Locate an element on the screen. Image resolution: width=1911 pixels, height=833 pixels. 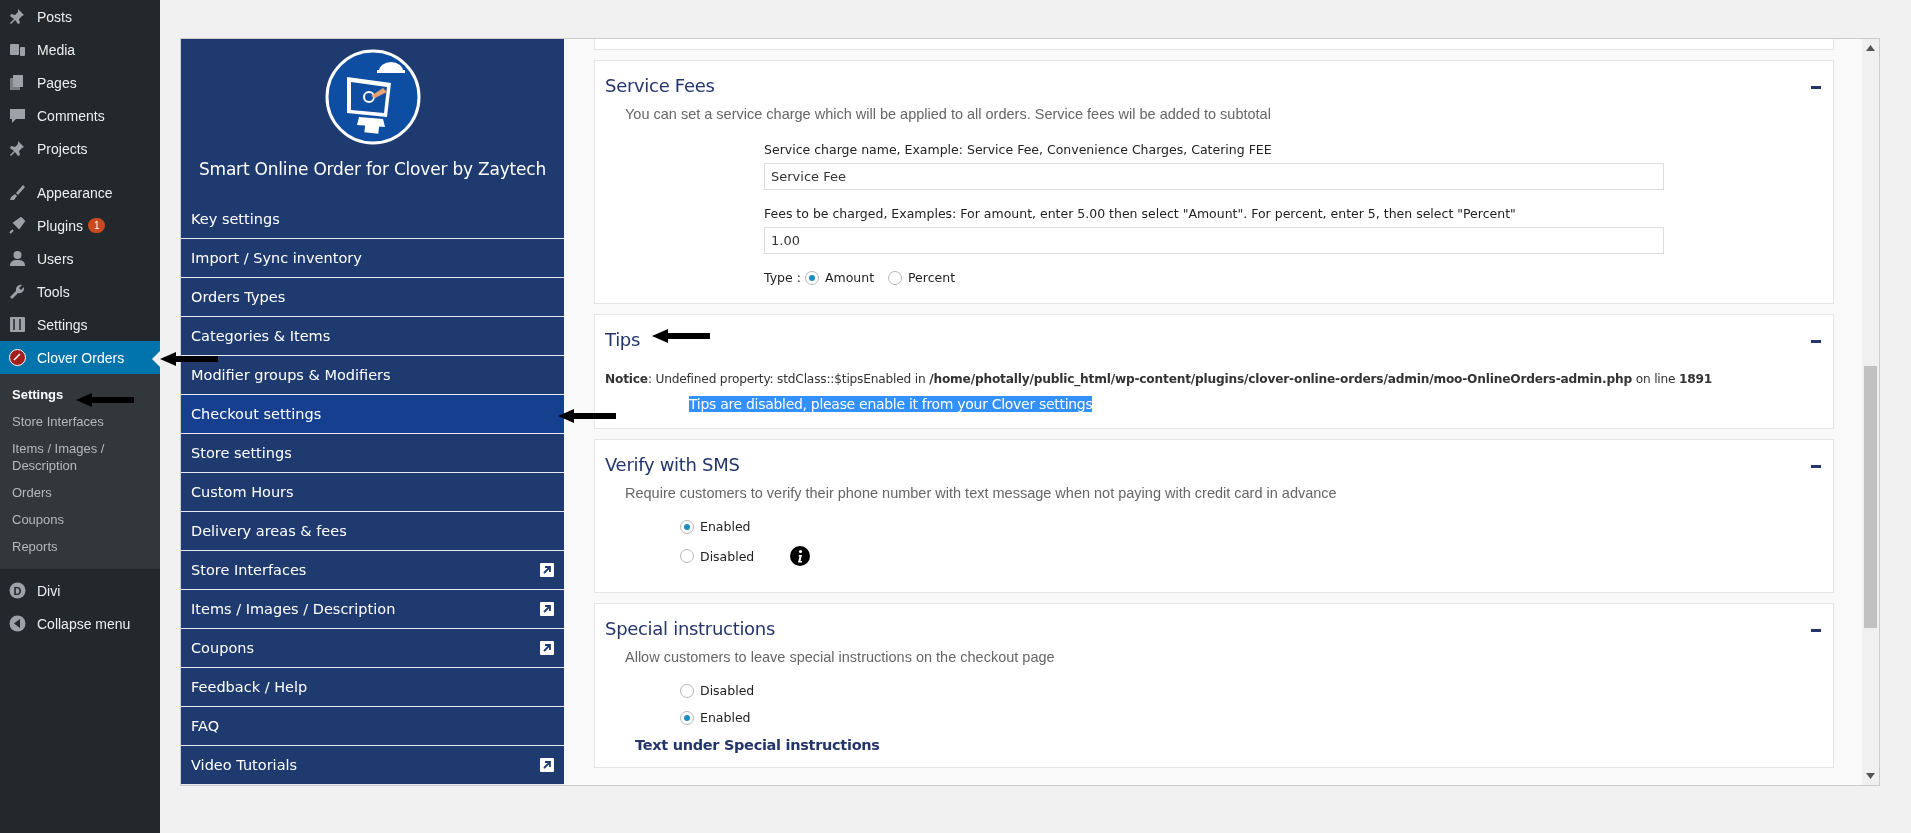
sidebar-menu-item: Comments is located at coordinates (80, 115).